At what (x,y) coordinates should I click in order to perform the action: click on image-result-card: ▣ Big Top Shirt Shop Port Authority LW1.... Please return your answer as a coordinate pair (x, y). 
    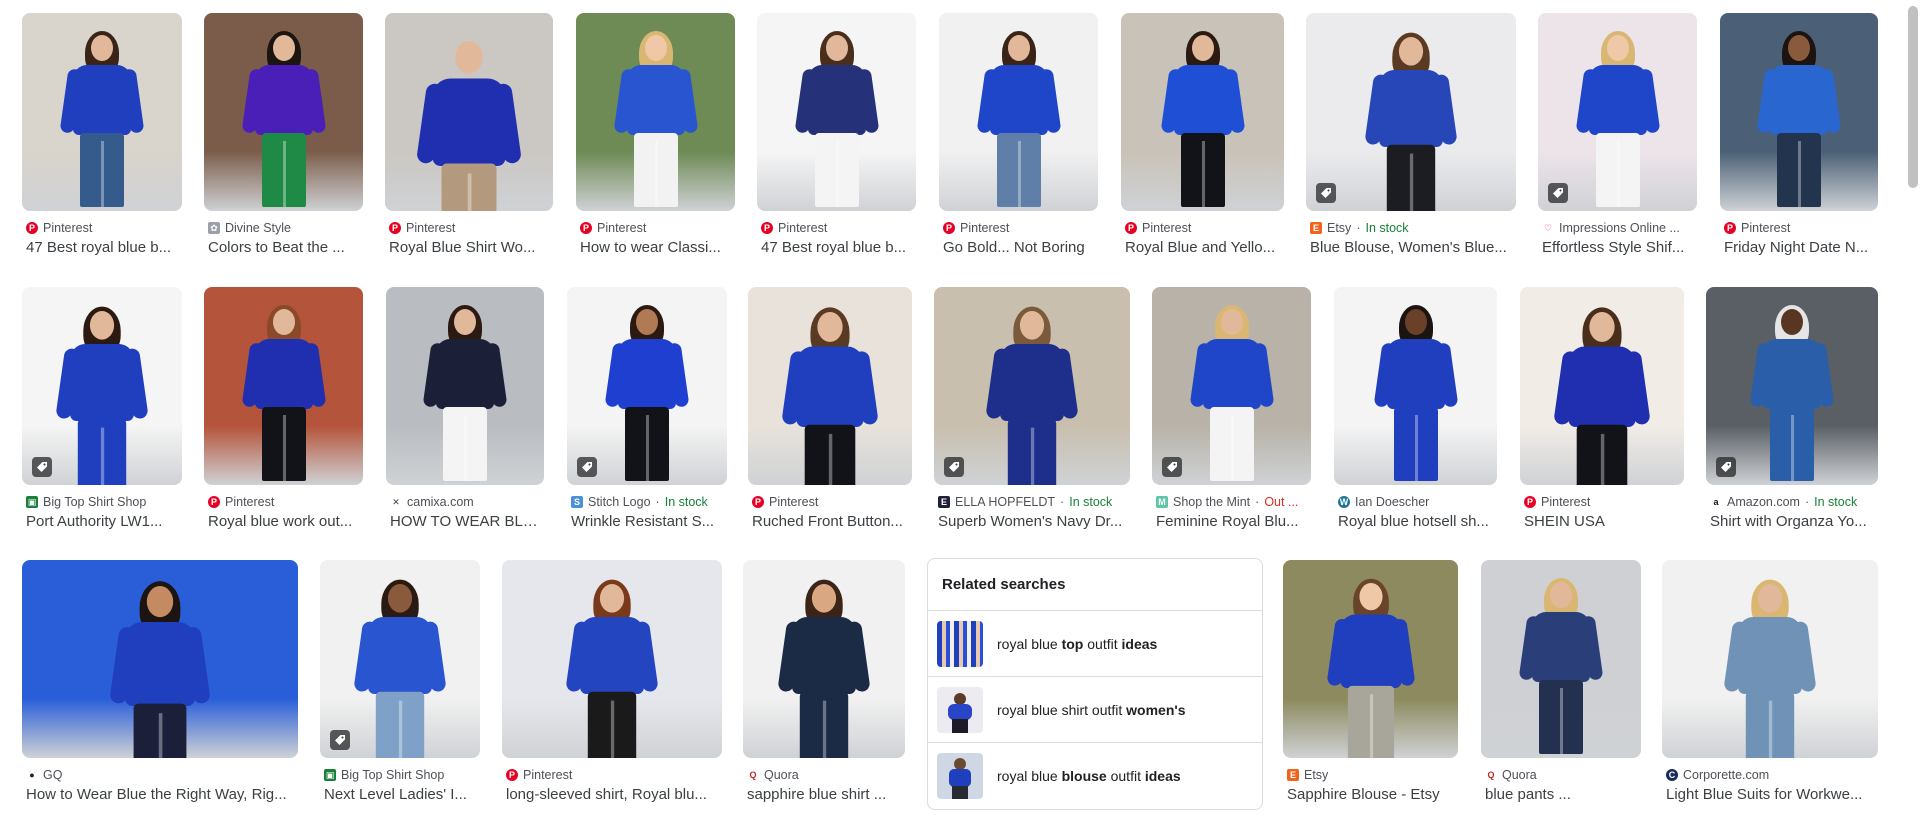
    Looking at the image, I should click on (102, 412).